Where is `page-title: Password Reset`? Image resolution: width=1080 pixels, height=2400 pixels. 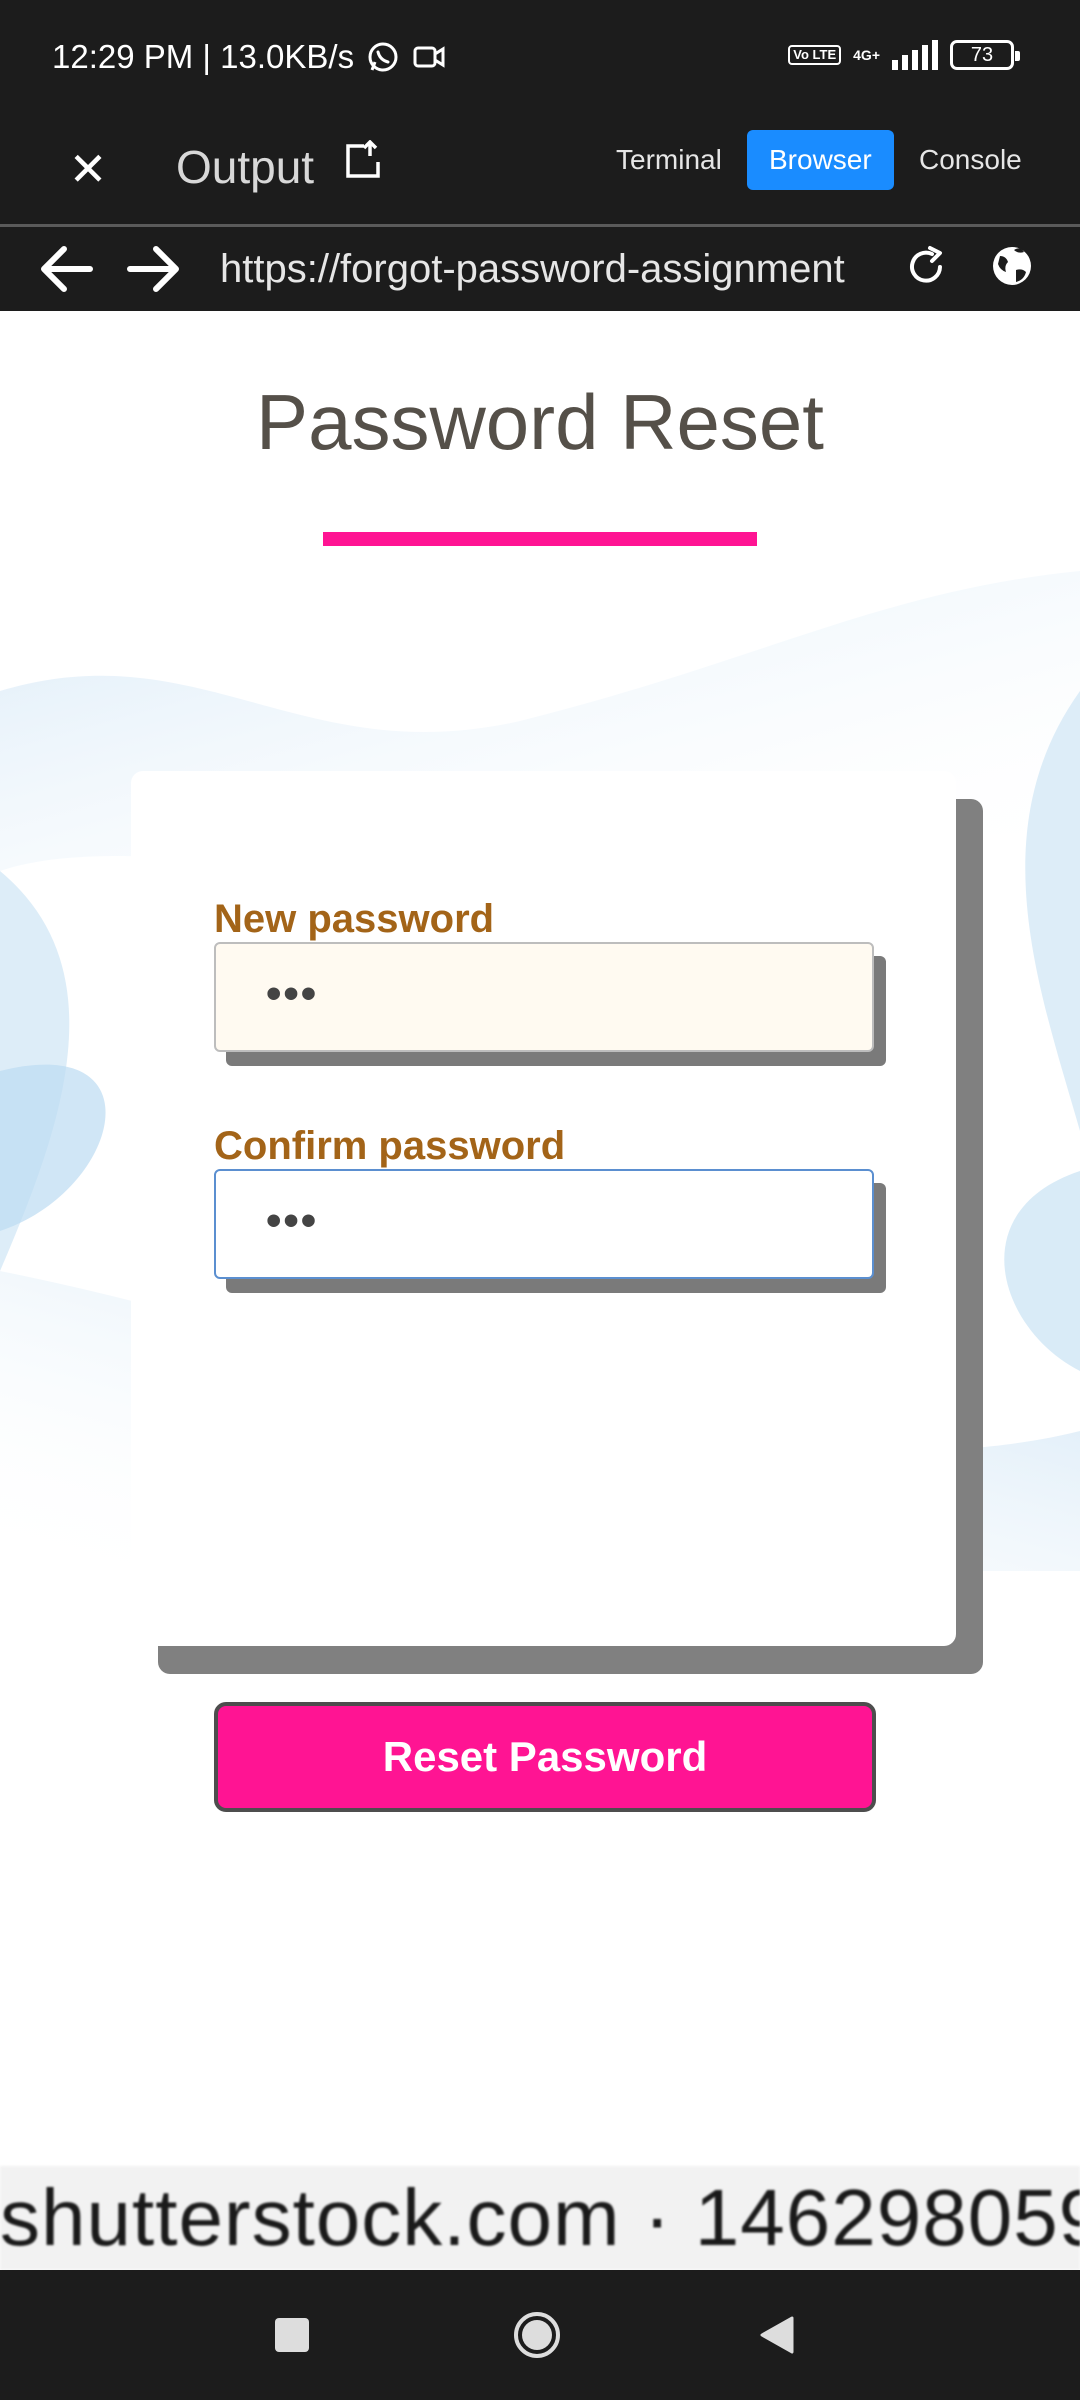 page-title: Password Reset is located at coordinates (540, 422).